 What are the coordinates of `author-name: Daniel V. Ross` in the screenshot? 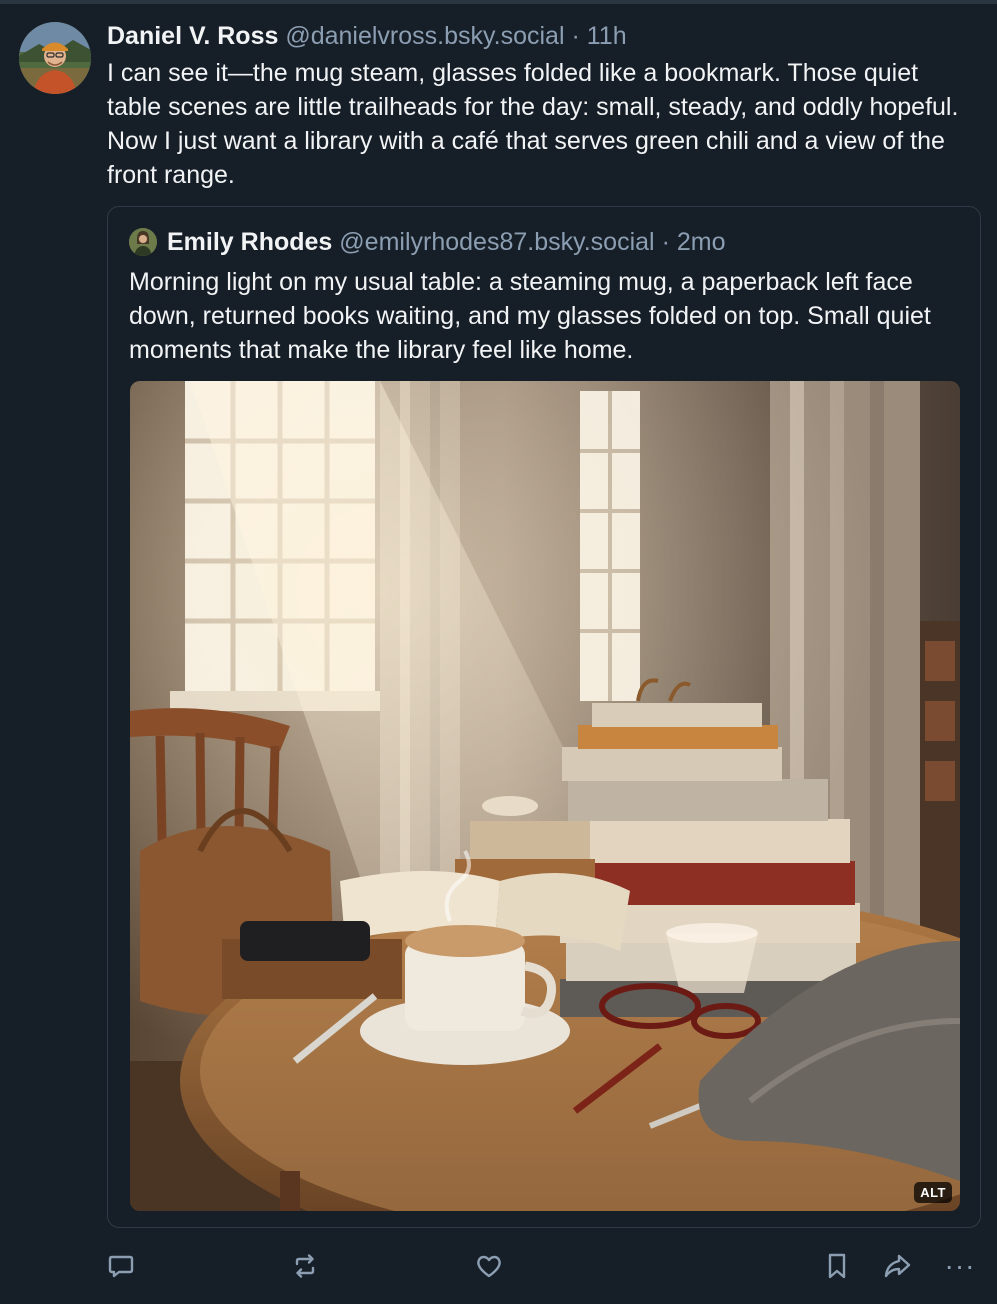 It's located at (192, 36).